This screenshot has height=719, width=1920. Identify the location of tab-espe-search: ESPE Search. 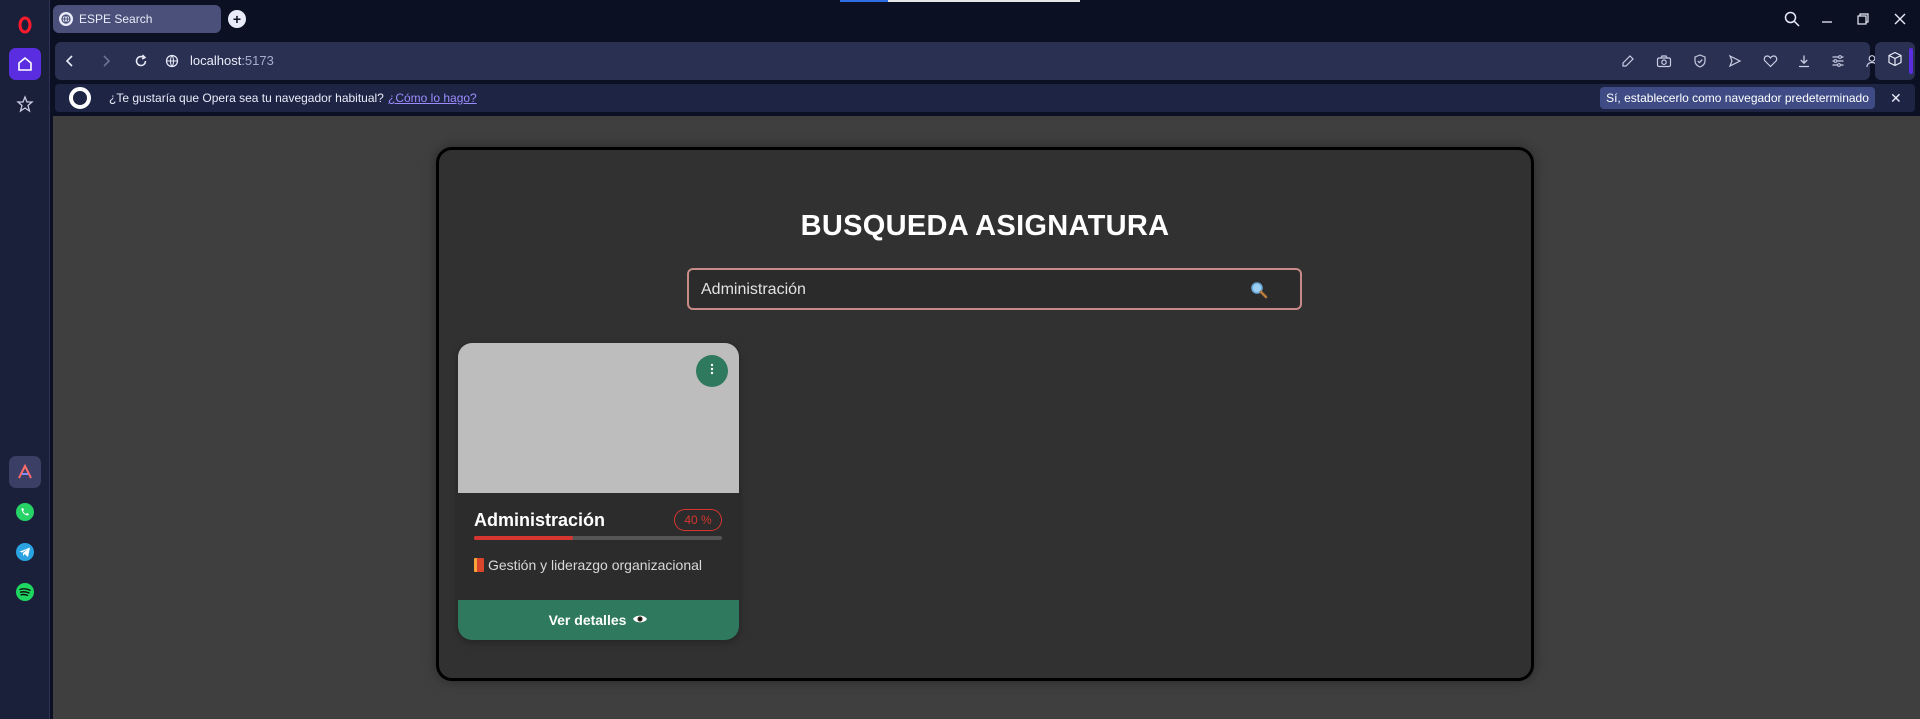
(137, 19).